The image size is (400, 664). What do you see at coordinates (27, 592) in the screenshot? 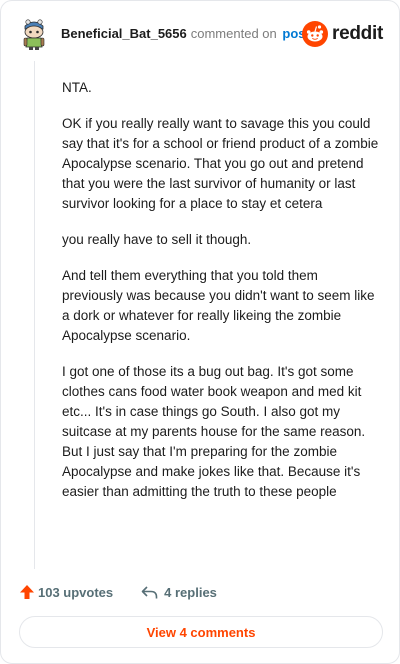
I see `upvote-arrow-icon` at bounding box center [27, 592].